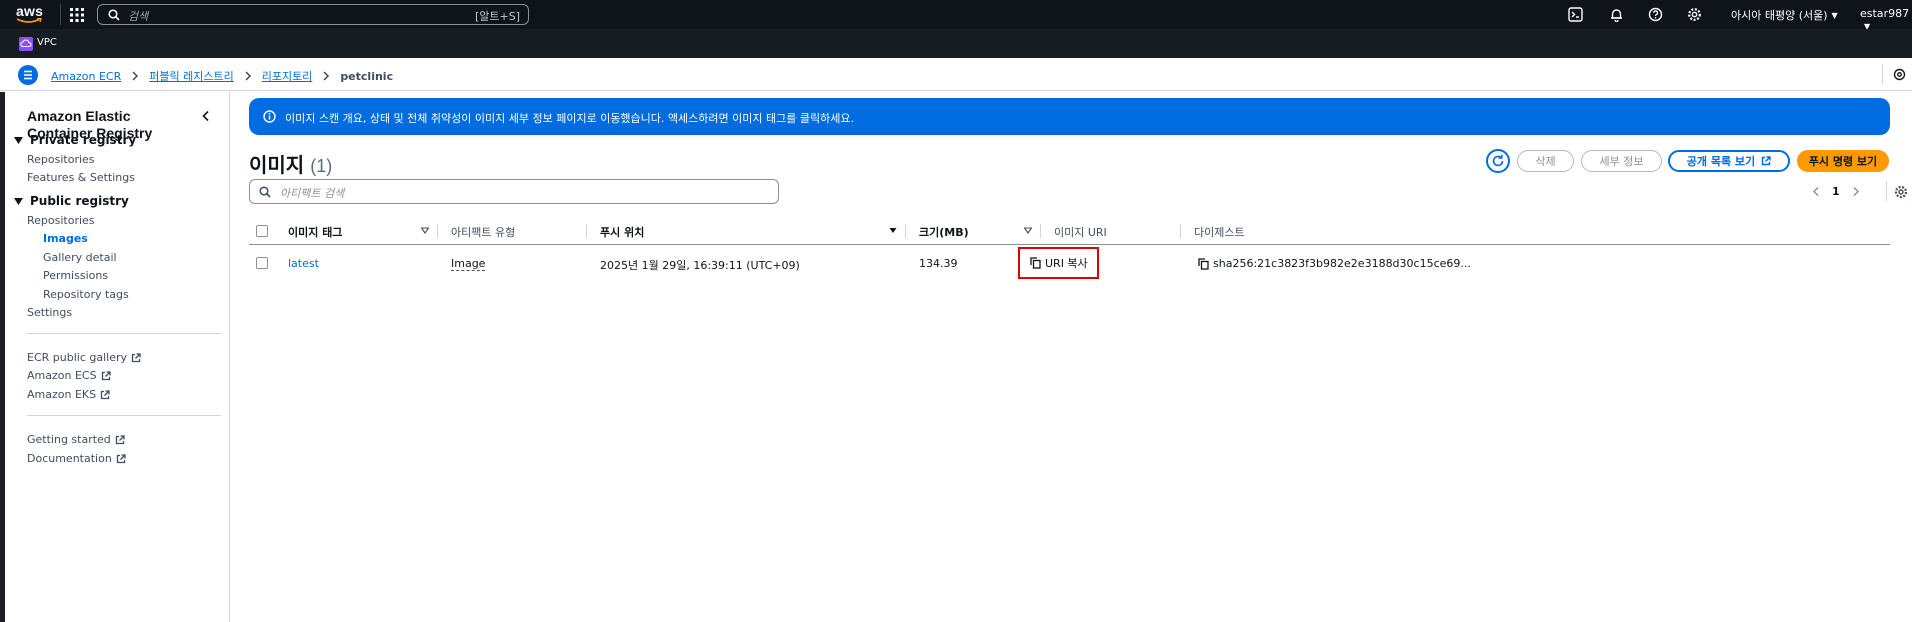 This screenshot has width=1912, height=622. I want to click on breadcrumb-repositories: 리포지토리, so click(287, 76).